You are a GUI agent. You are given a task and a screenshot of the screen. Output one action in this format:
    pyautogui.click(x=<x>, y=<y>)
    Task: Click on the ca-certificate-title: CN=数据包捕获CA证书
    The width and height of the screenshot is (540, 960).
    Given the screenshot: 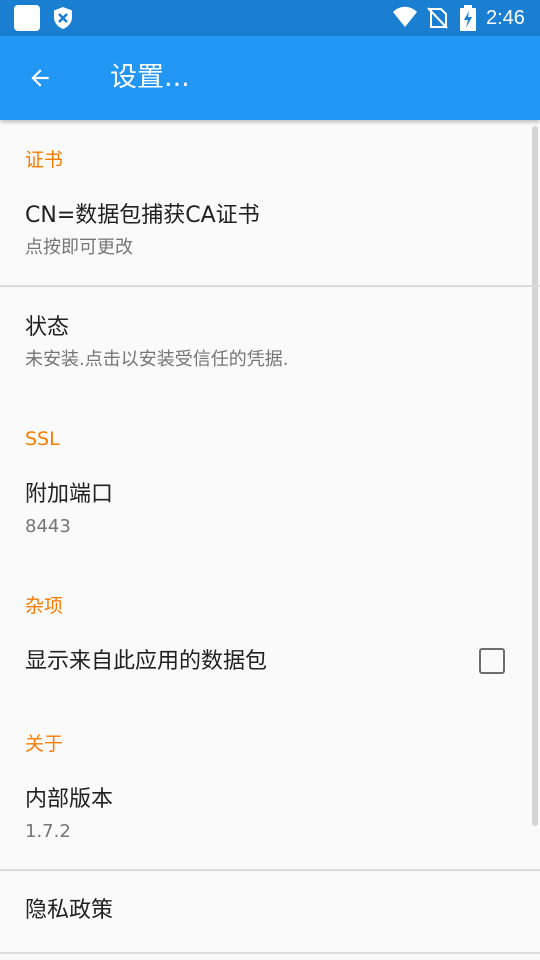 What is the action you would take?
    pyautogui.click(x=142, y=215)
    